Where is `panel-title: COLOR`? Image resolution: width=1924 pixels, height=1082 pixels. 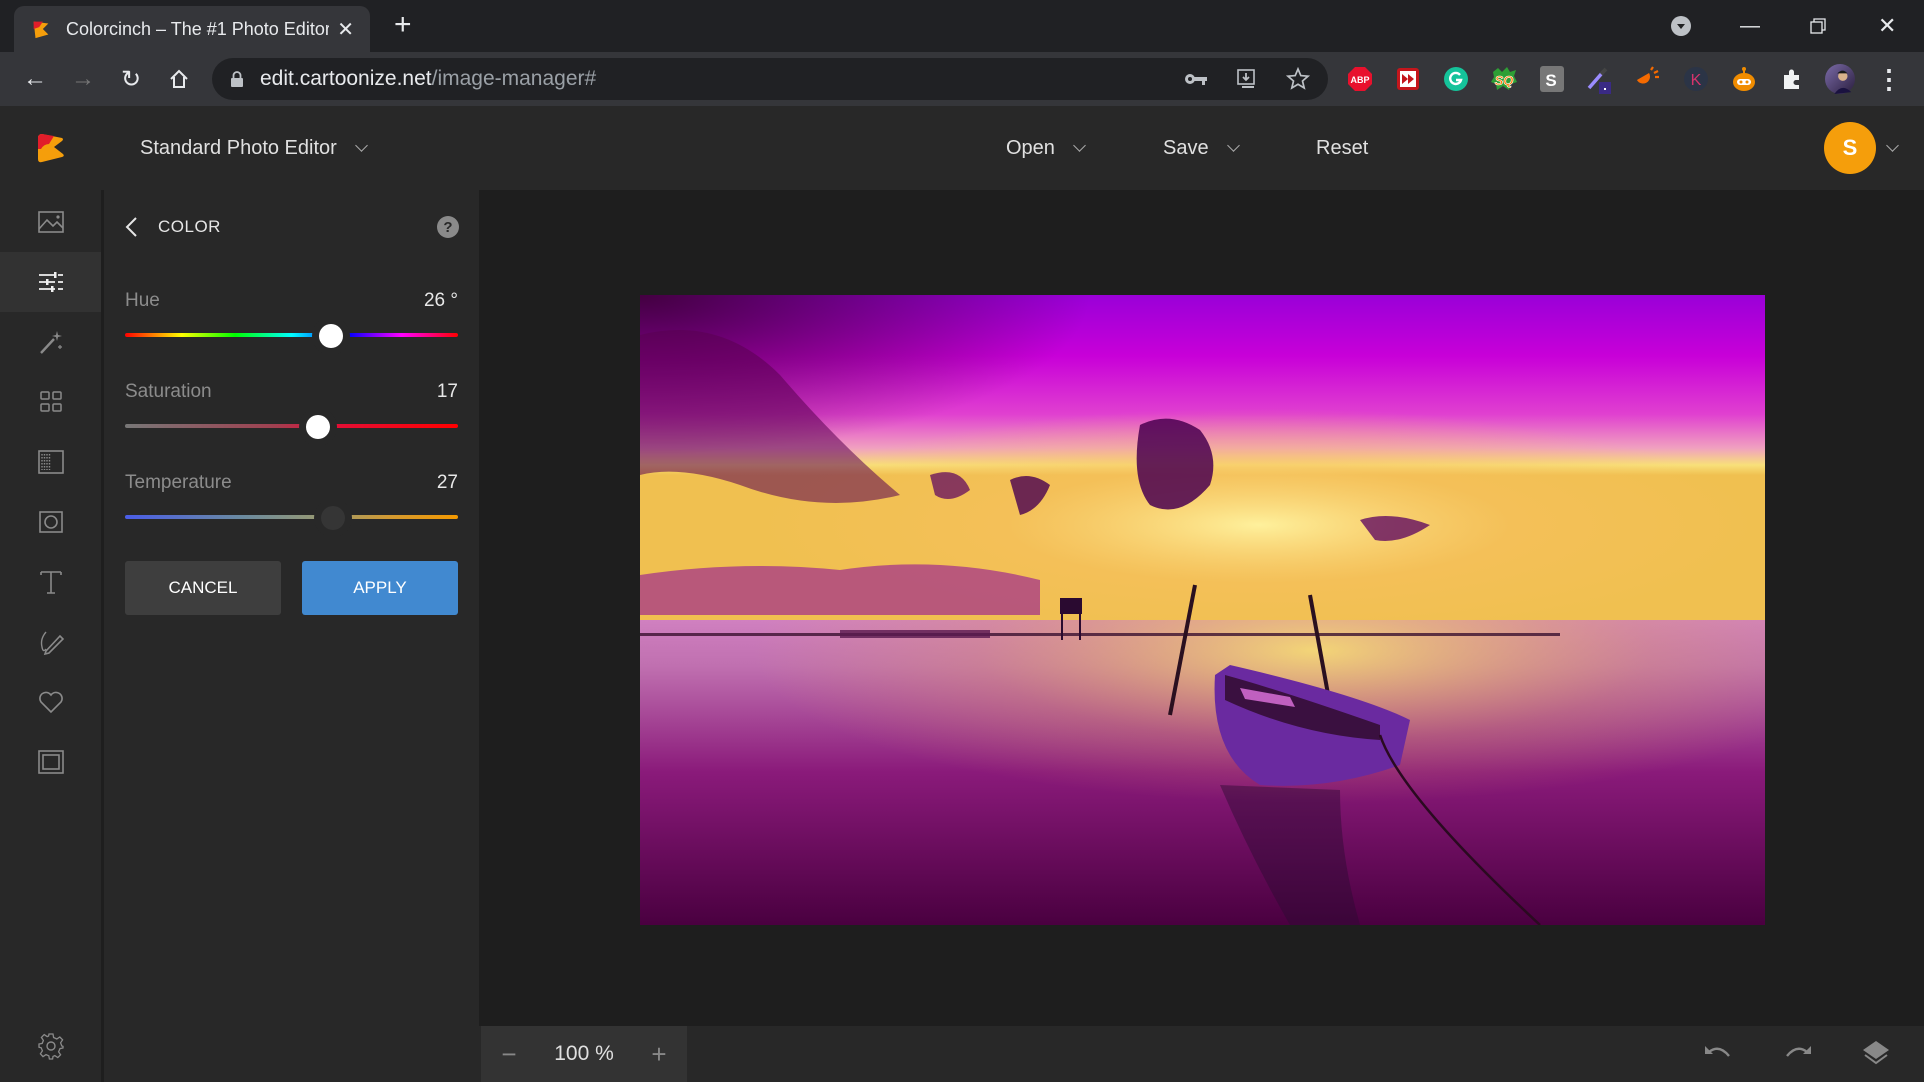 panel-title: COLOR is located at coordinates (189, 226).